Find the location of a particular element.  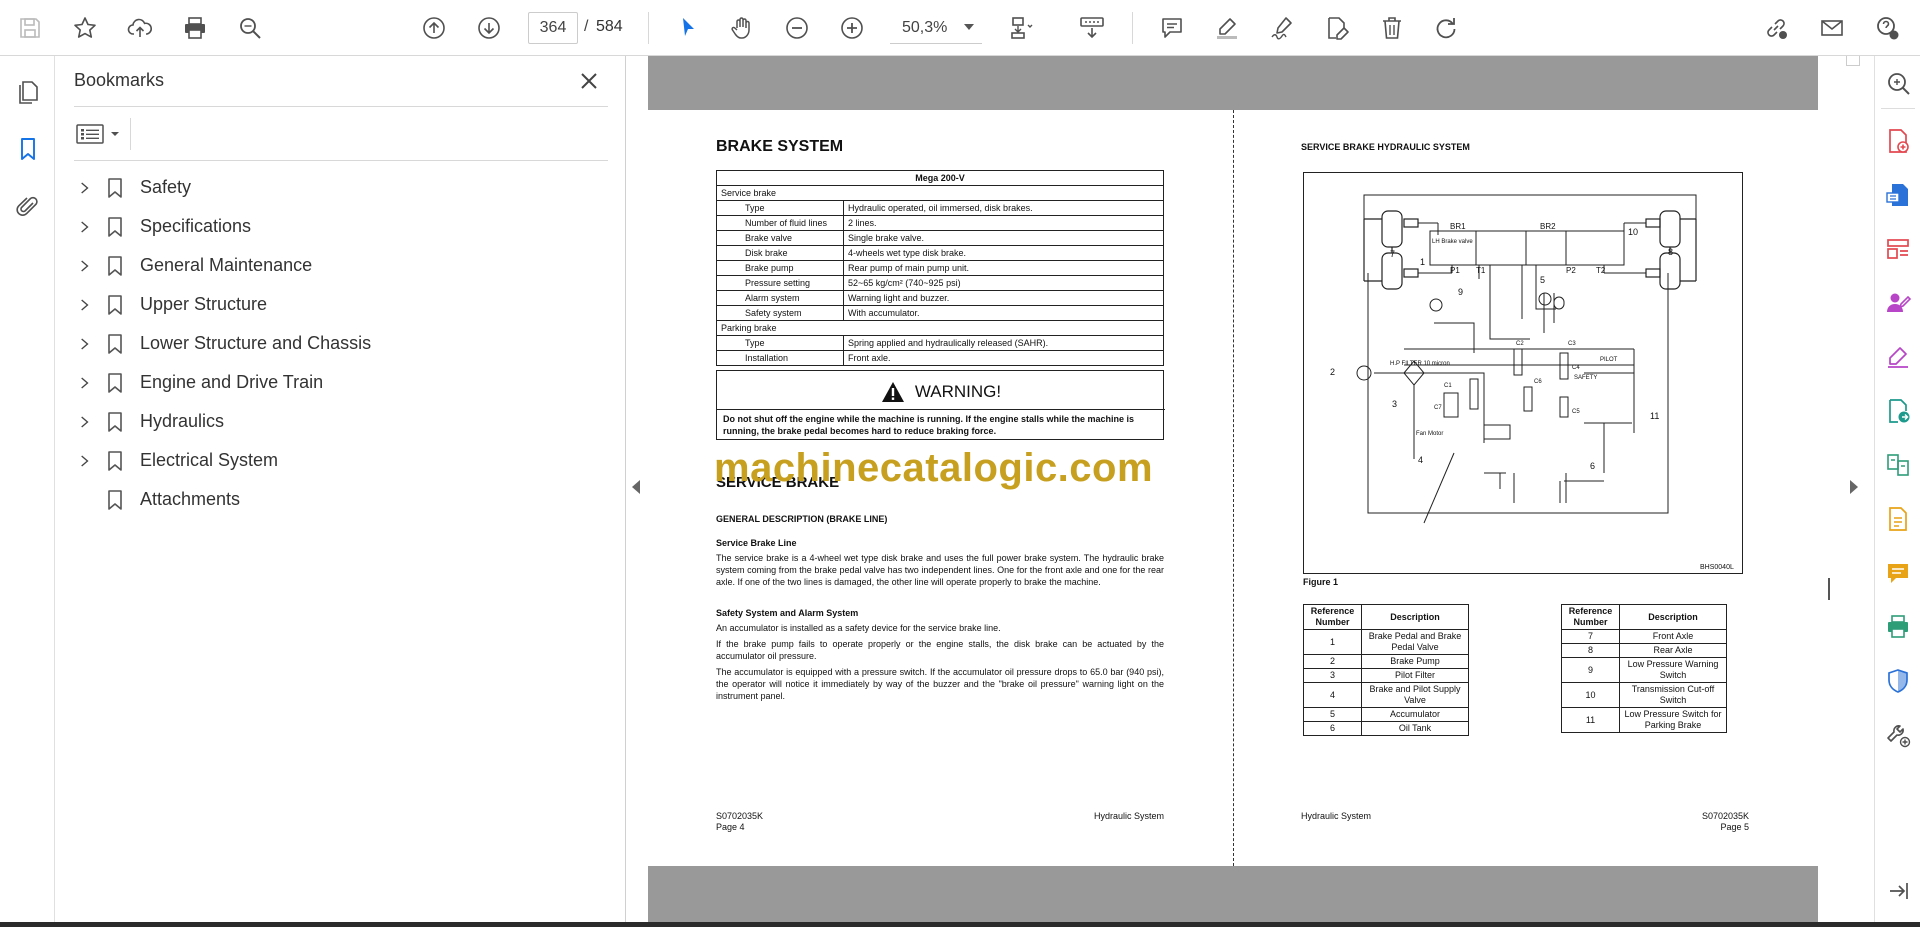

ref-description: Brake Pump is located at coordinates (1415, 661).